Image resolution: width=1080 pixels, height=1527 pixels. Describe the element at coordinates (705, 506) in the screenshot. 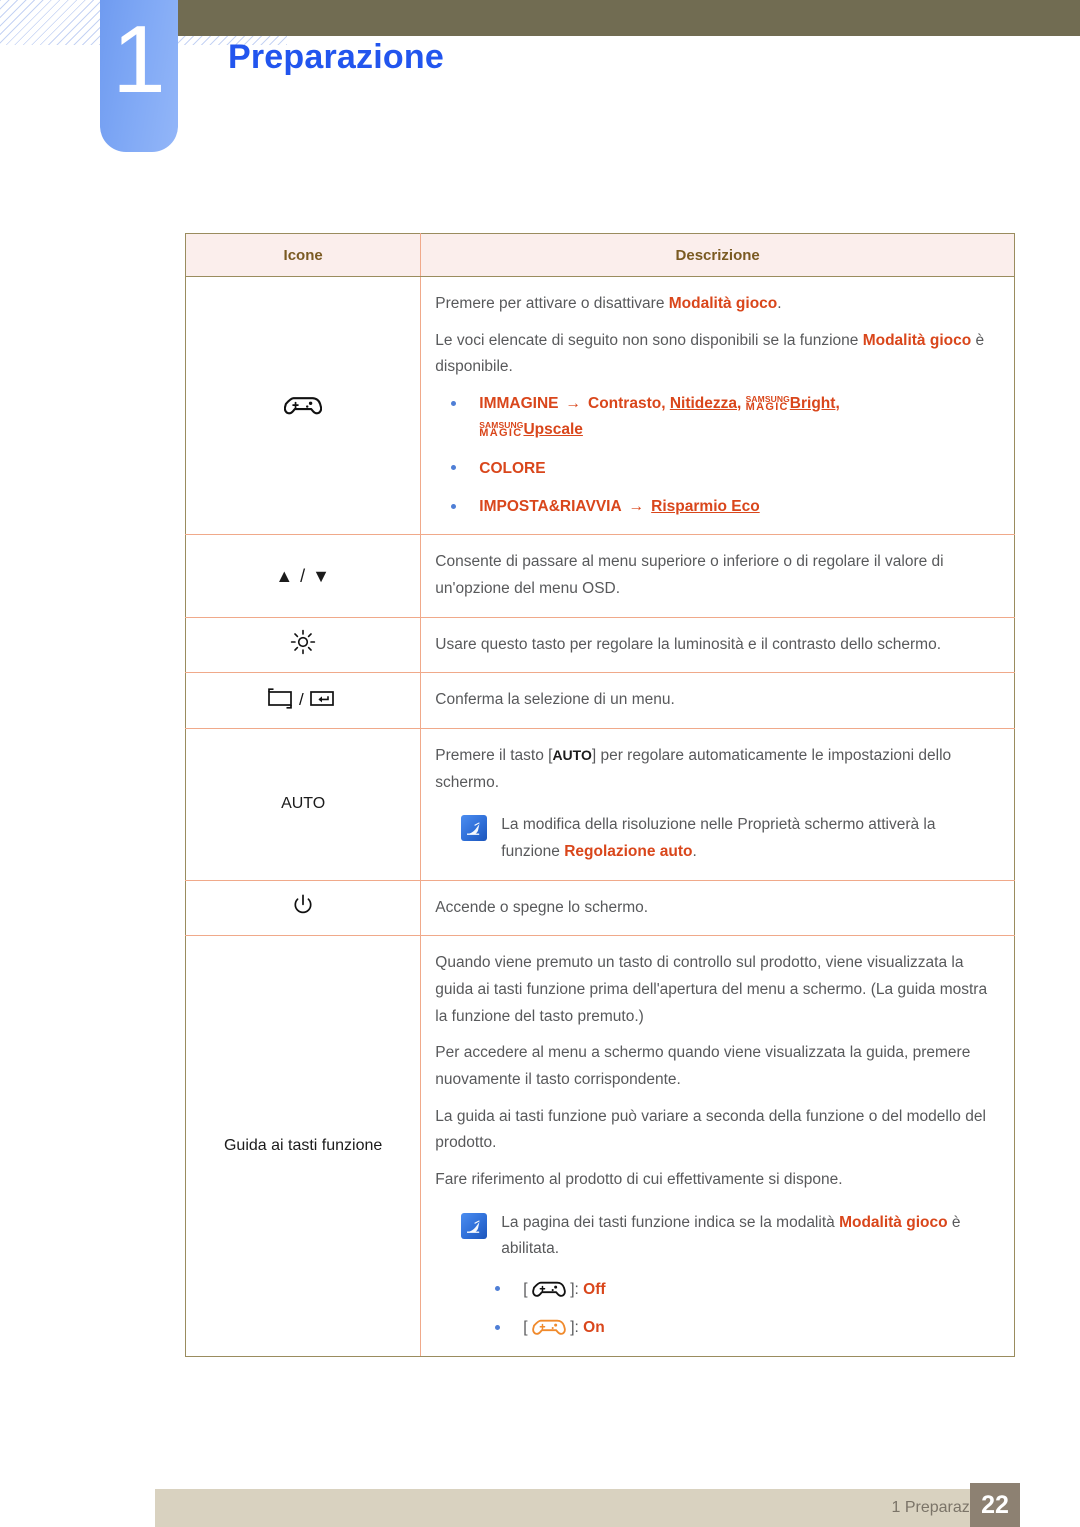

I see `menu-risparmio-eco: Risparmio Eco` at that location.